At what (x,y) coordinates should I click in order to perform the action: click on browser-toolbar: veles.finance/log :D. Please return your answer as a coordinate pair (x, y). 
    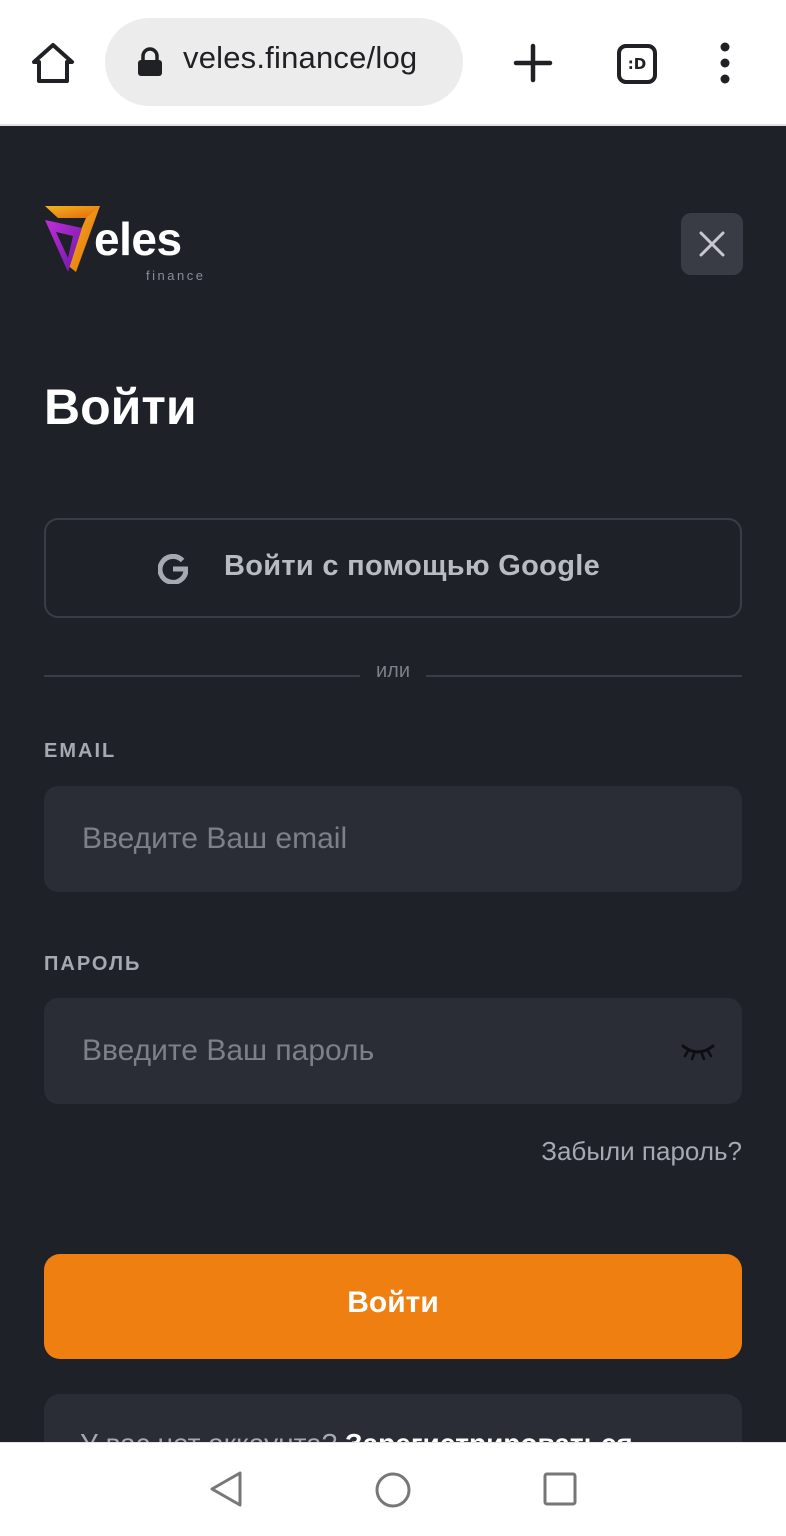
    Looking at the image, I should click on (393, 63).